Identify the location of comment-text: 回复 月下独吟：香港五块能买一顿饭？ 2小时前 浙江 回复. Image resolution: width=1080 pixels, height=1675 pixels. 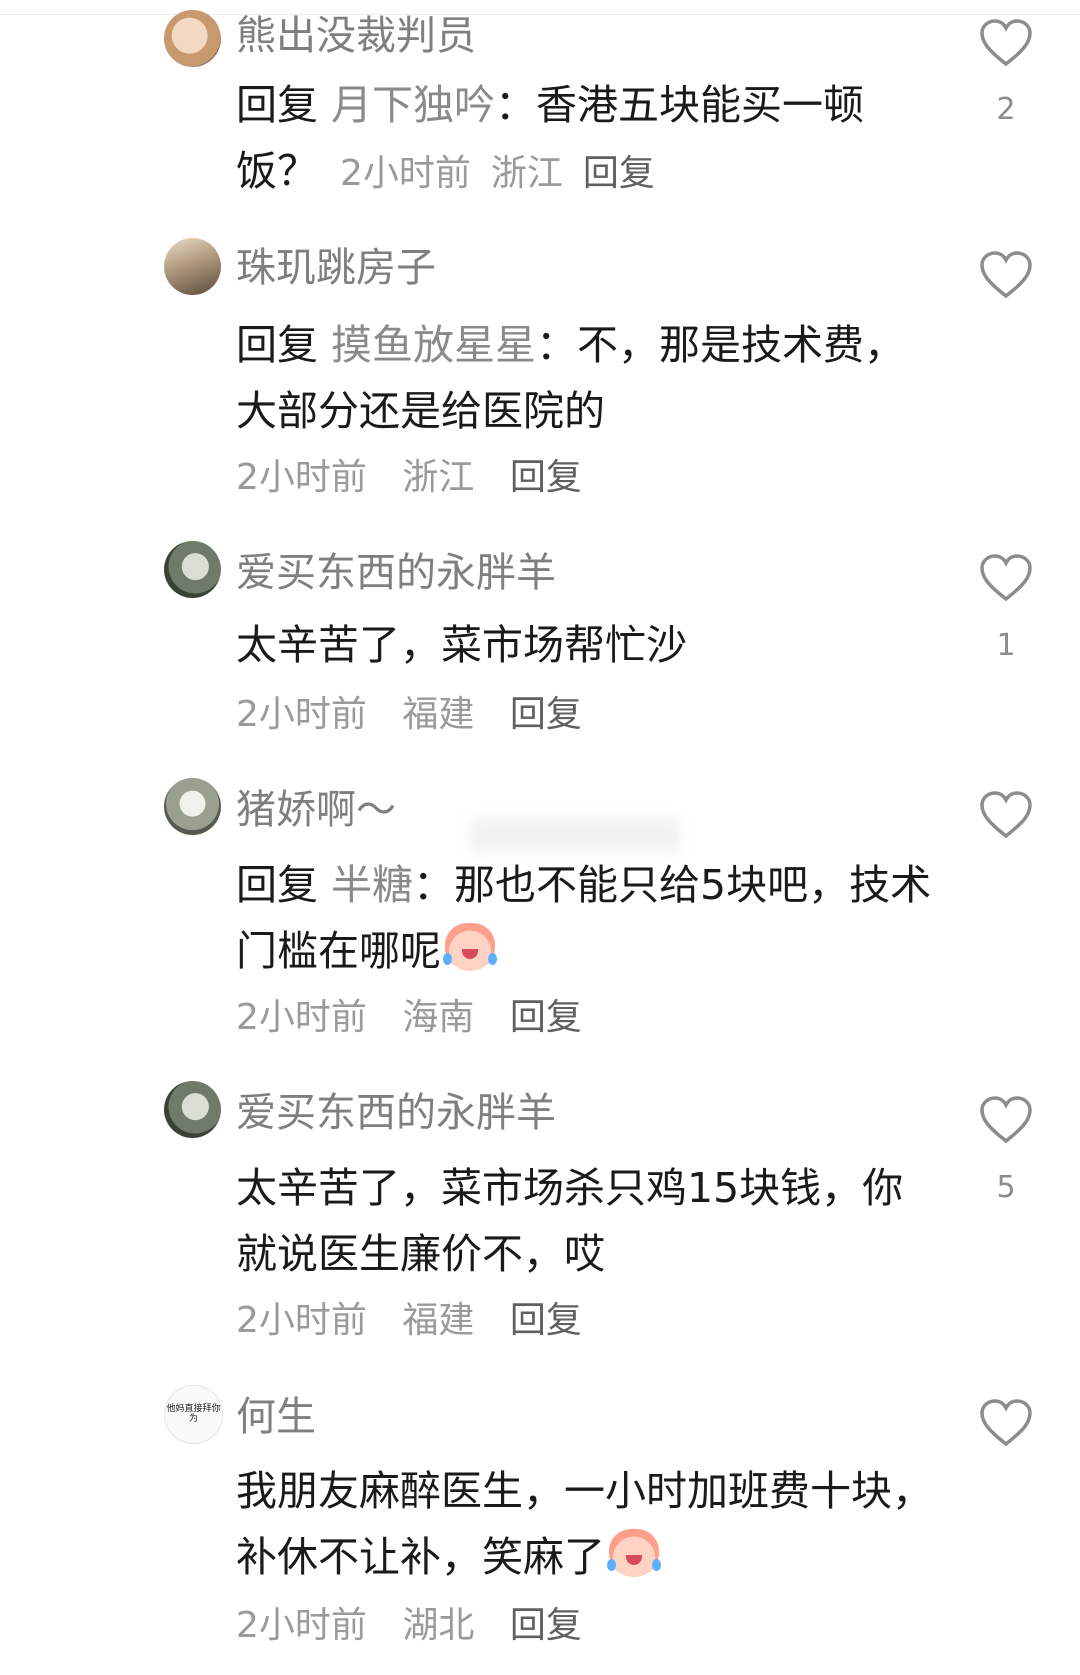
(586, 139).